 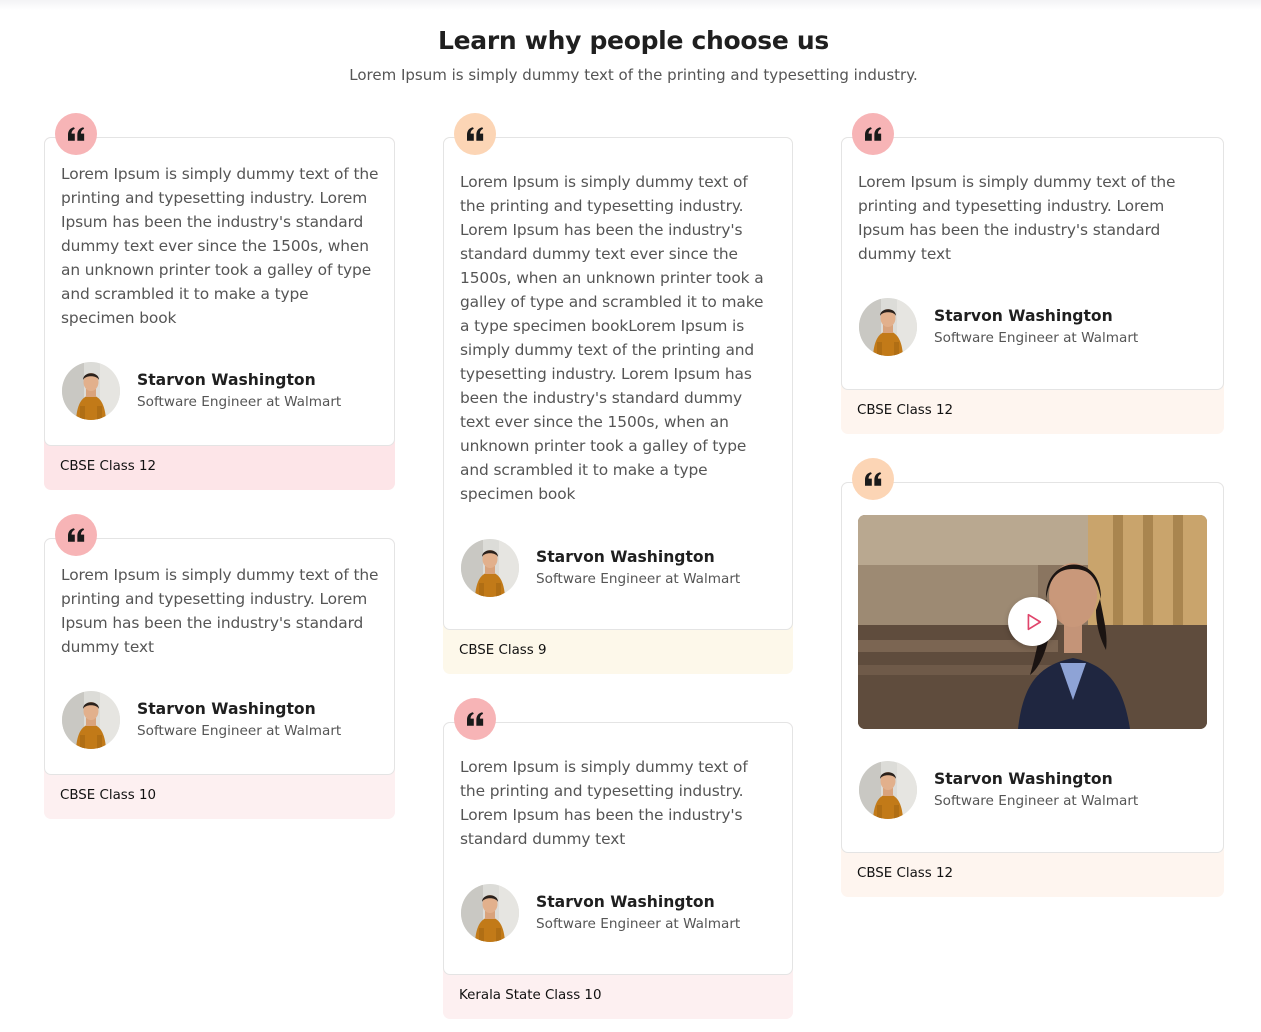 What do you see at coordinates (630, 5) in the screenshot?
I see `top-bar` at bounding box center [630, 5].